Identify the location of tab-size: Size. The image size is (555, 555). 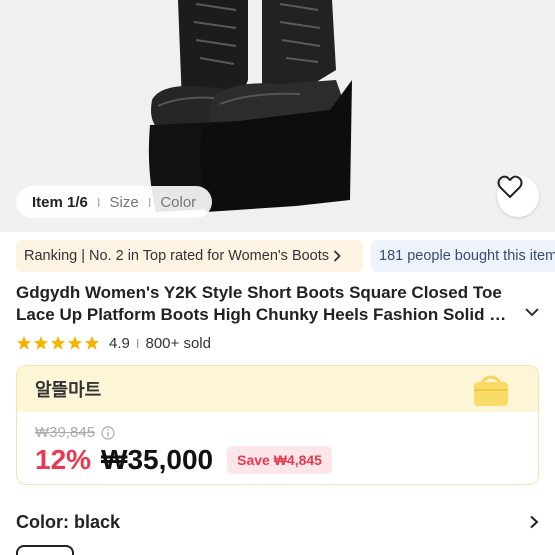
(124, 202).